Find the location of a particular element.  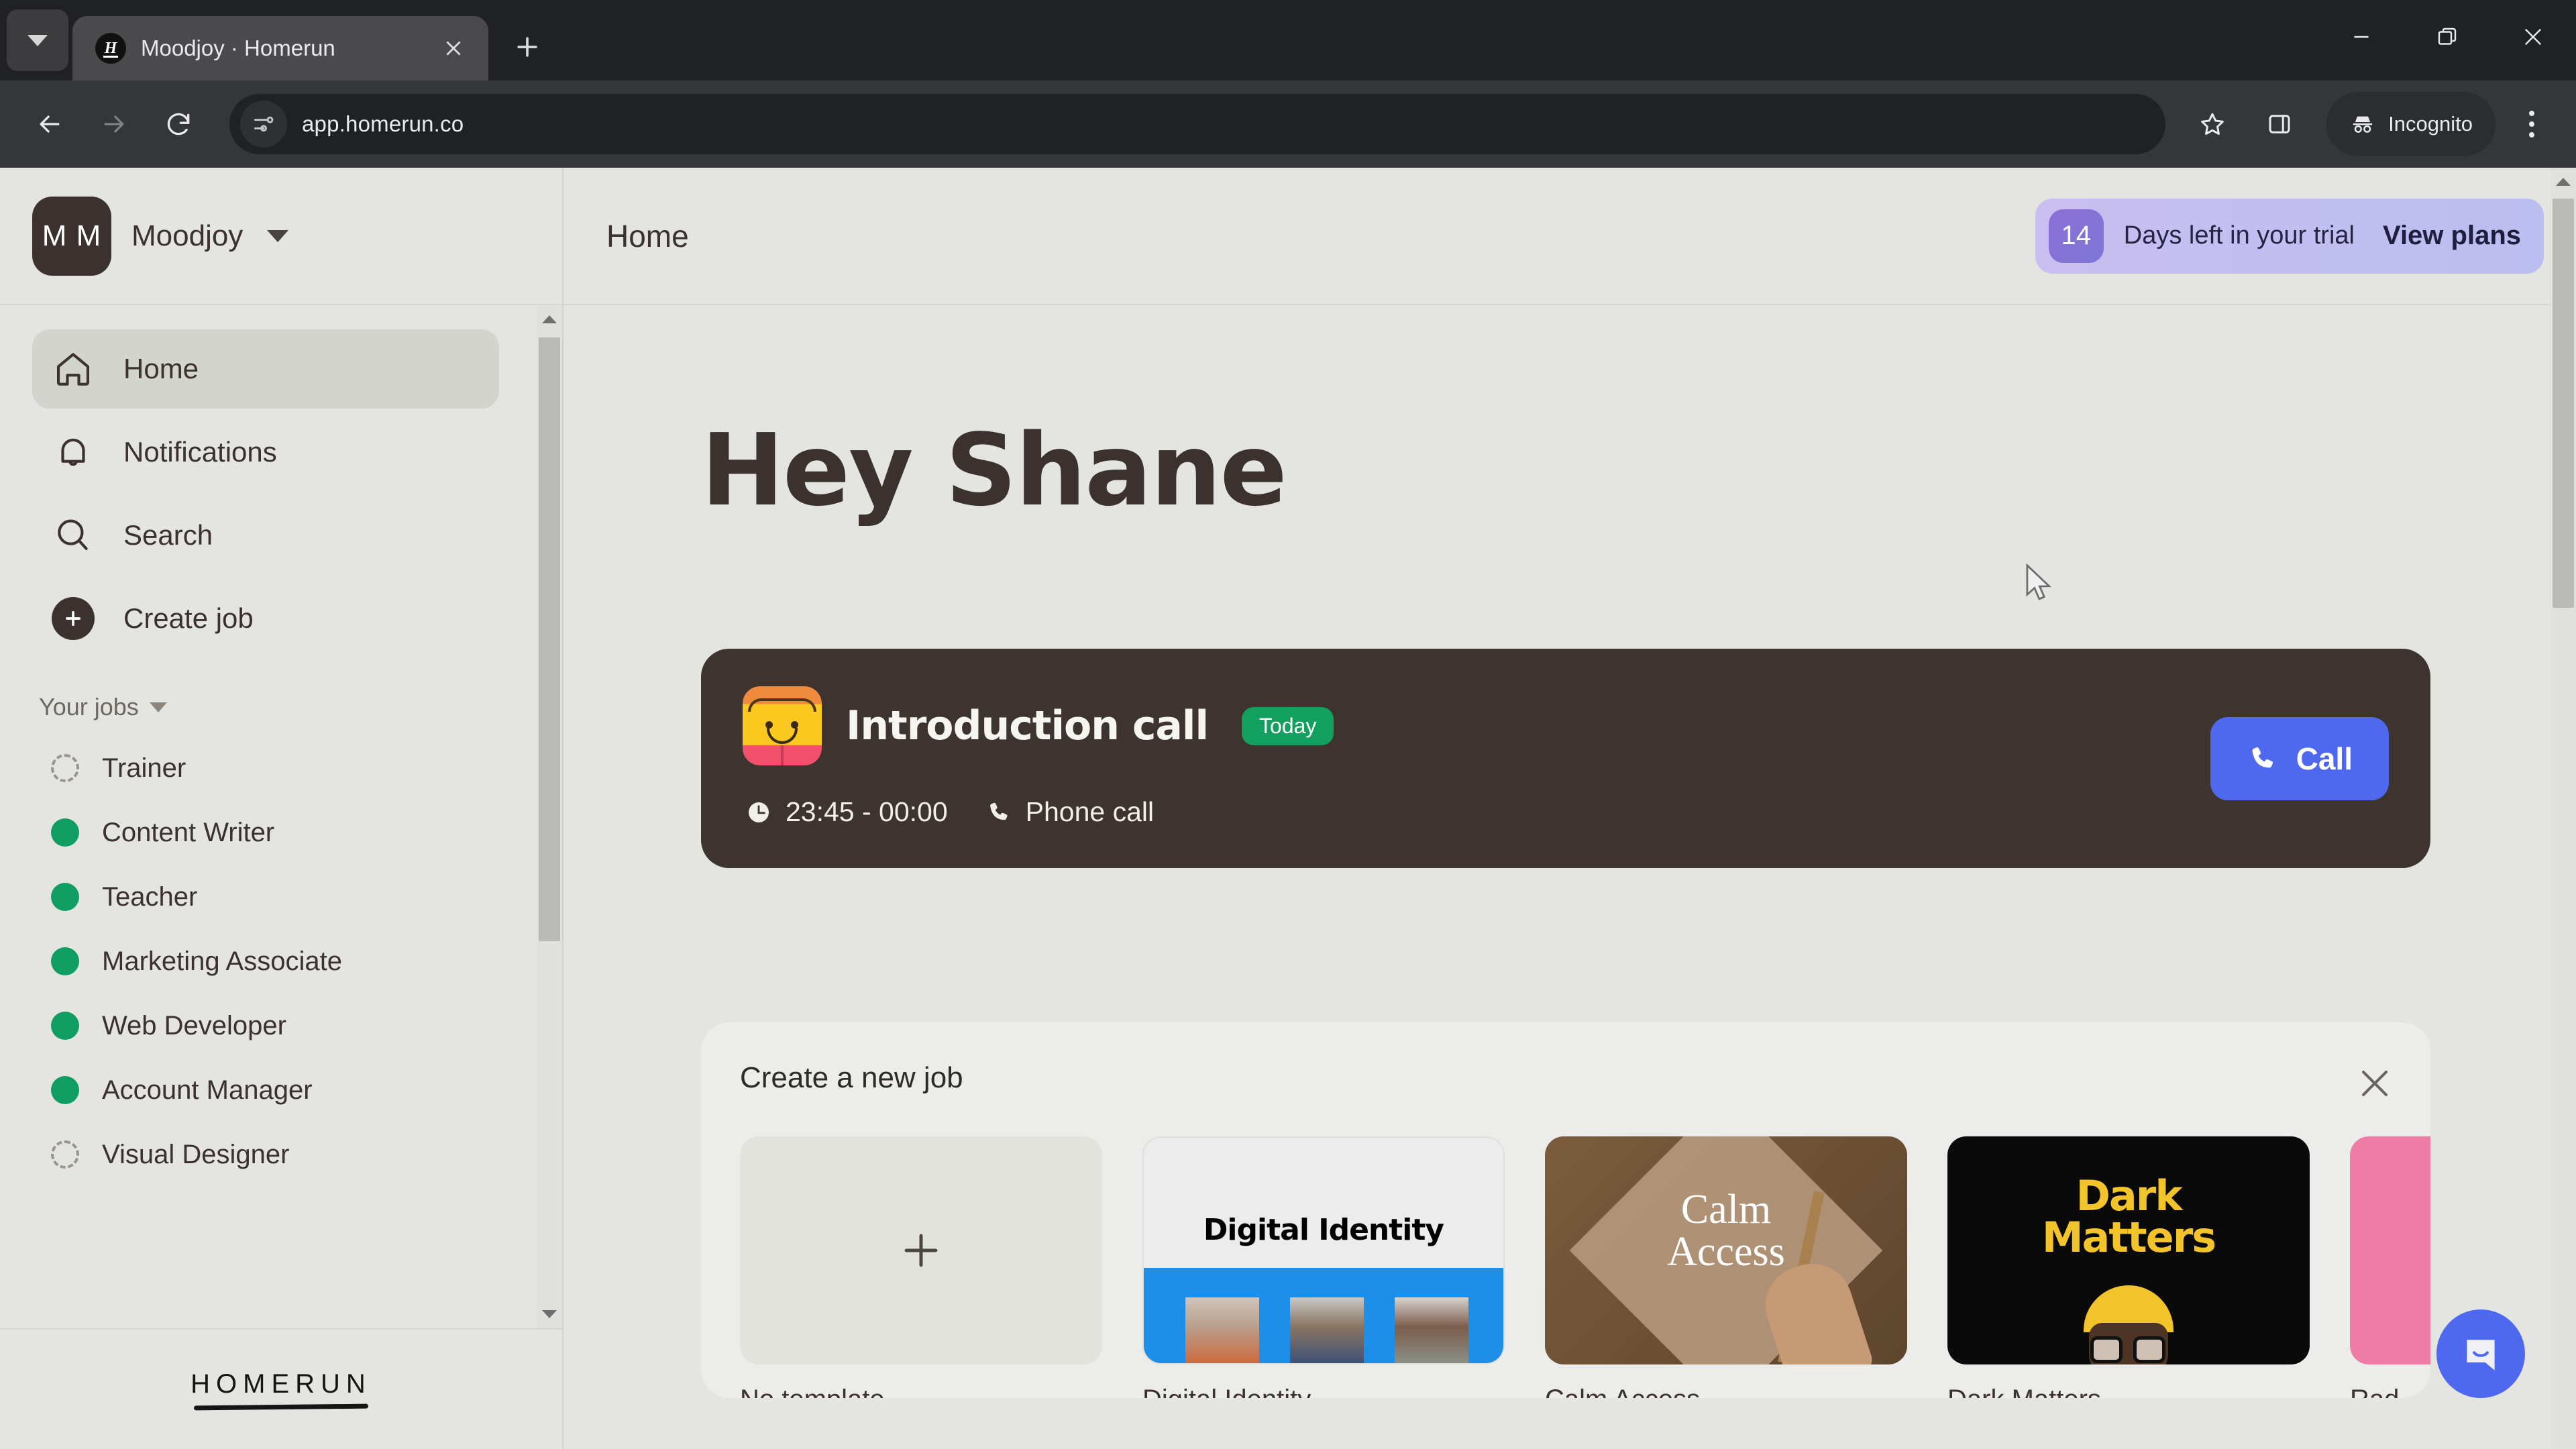

sidebar-scrollbar-thumb is located at coordinates (549, 639).